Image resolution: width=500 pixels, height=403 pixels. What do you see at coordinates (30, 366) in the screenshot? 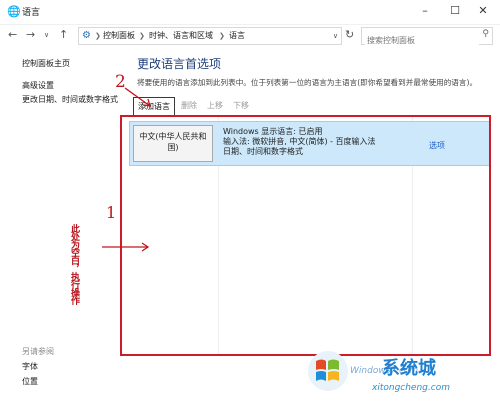
I see `sidebar-fonts-link: 字体` at bounding box center [30, 366].